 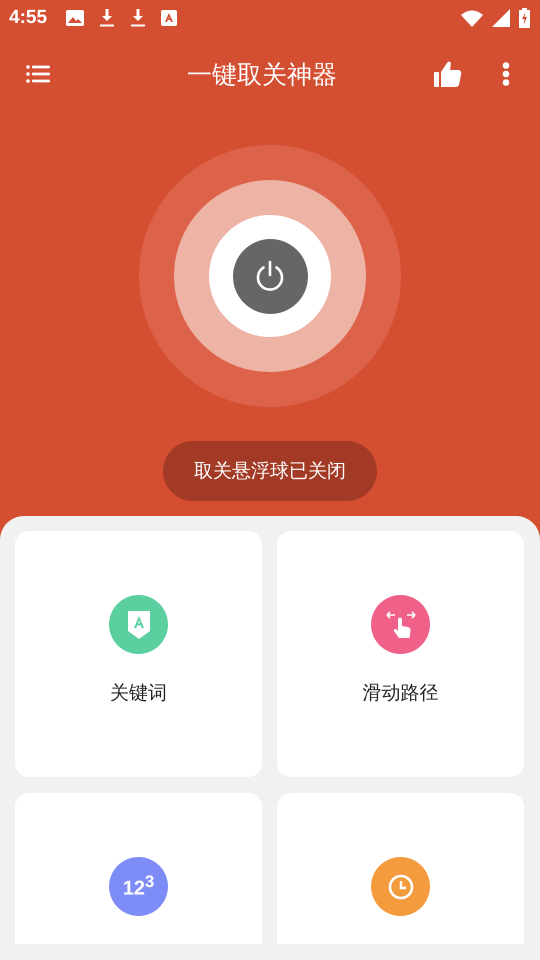 I want to click on feature-card: 滑动路径, so click(x=400, y=654).